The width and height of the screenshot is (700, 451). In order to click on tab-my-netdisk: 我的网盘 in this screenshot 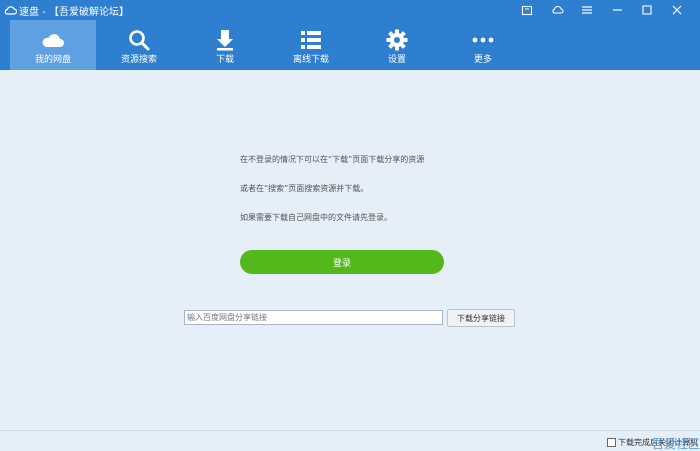, I will do `click(53, 45)`.